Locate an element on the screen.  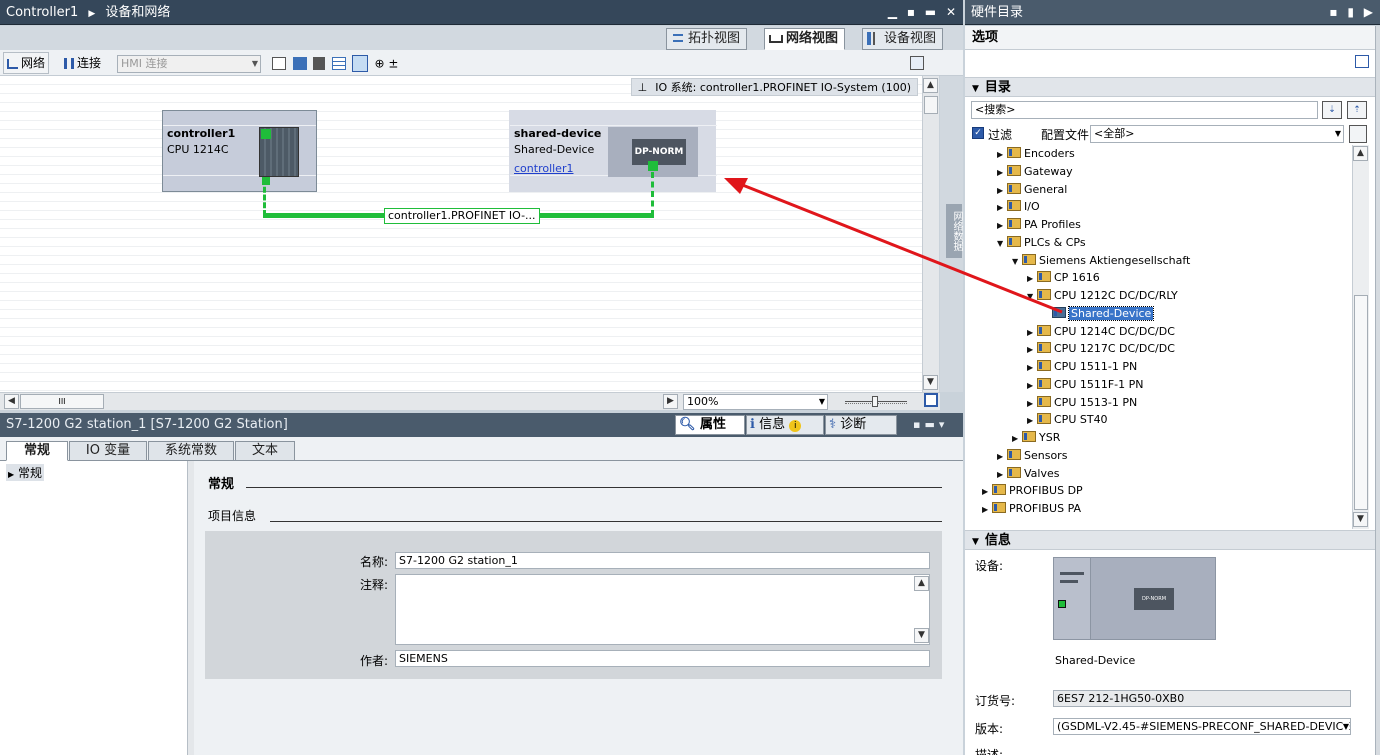
author-field: SIEMENS is located at coordinates (662, 658).